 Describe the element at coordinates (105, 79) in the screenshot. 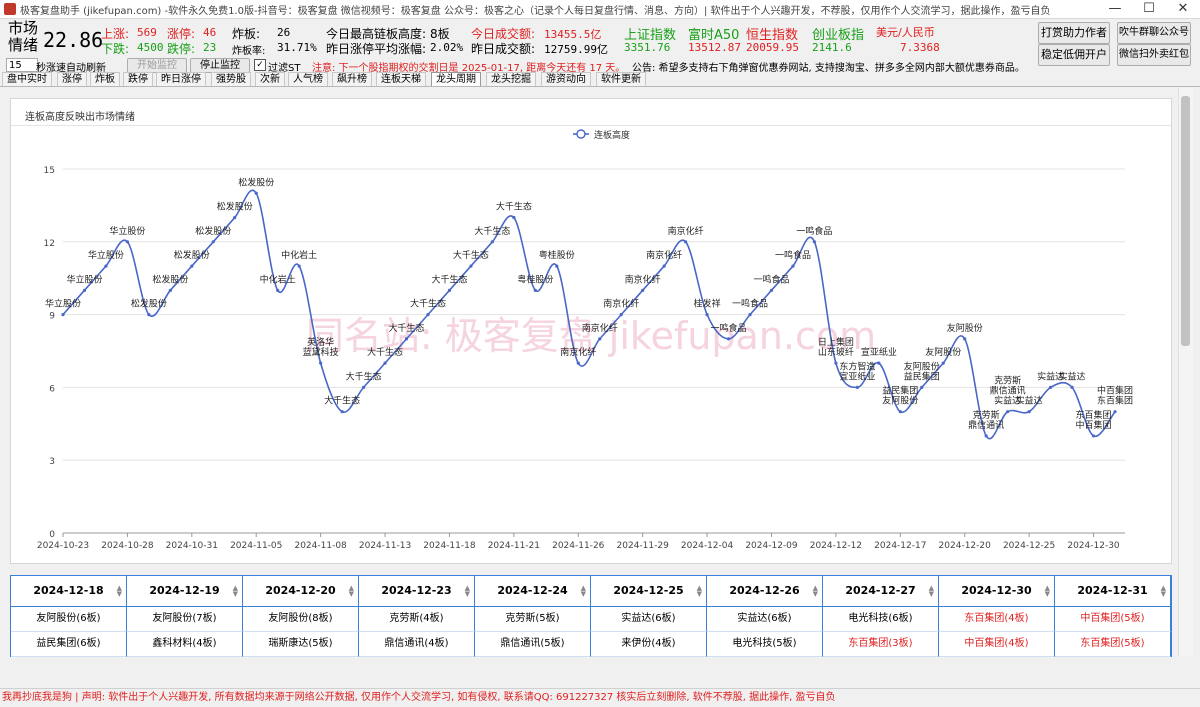

I see `tab-2: 炸板` at that location.